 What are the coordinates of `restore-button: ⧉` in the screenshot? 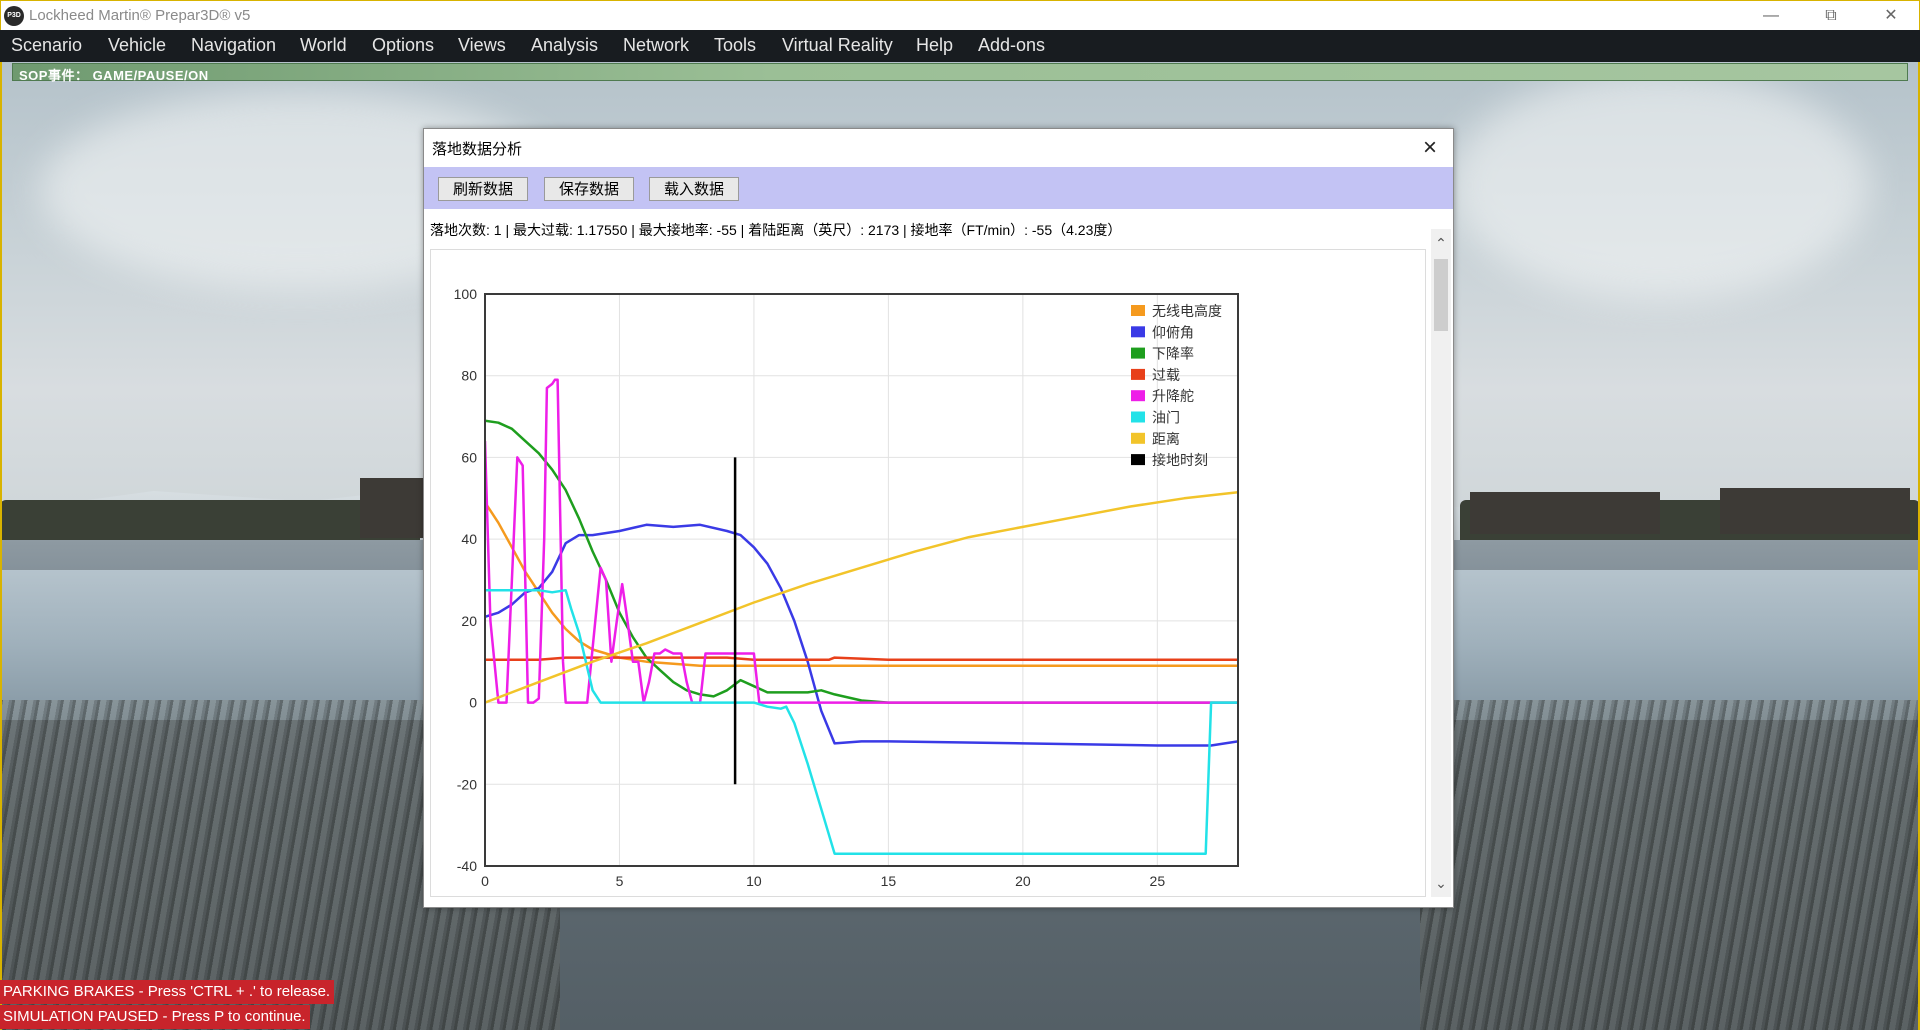 It's located at (1831, 16).